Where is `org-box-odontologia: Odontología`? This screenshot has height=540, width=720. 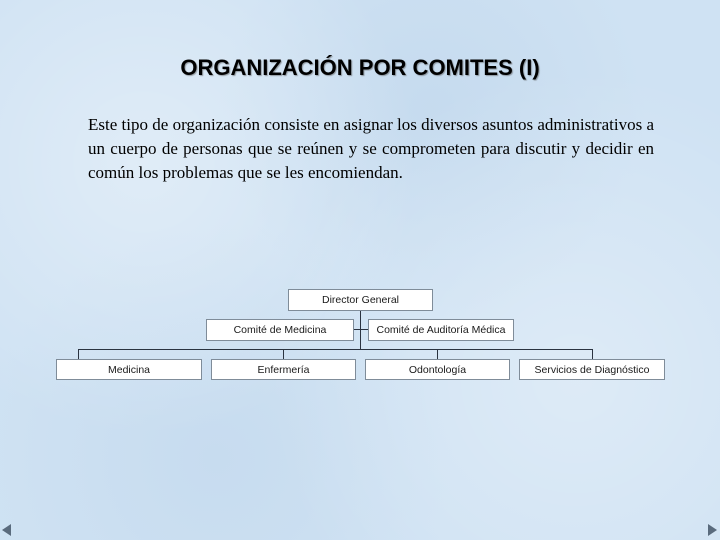 org-box-odontologia: Odontología is located at coordinates (437, 369).